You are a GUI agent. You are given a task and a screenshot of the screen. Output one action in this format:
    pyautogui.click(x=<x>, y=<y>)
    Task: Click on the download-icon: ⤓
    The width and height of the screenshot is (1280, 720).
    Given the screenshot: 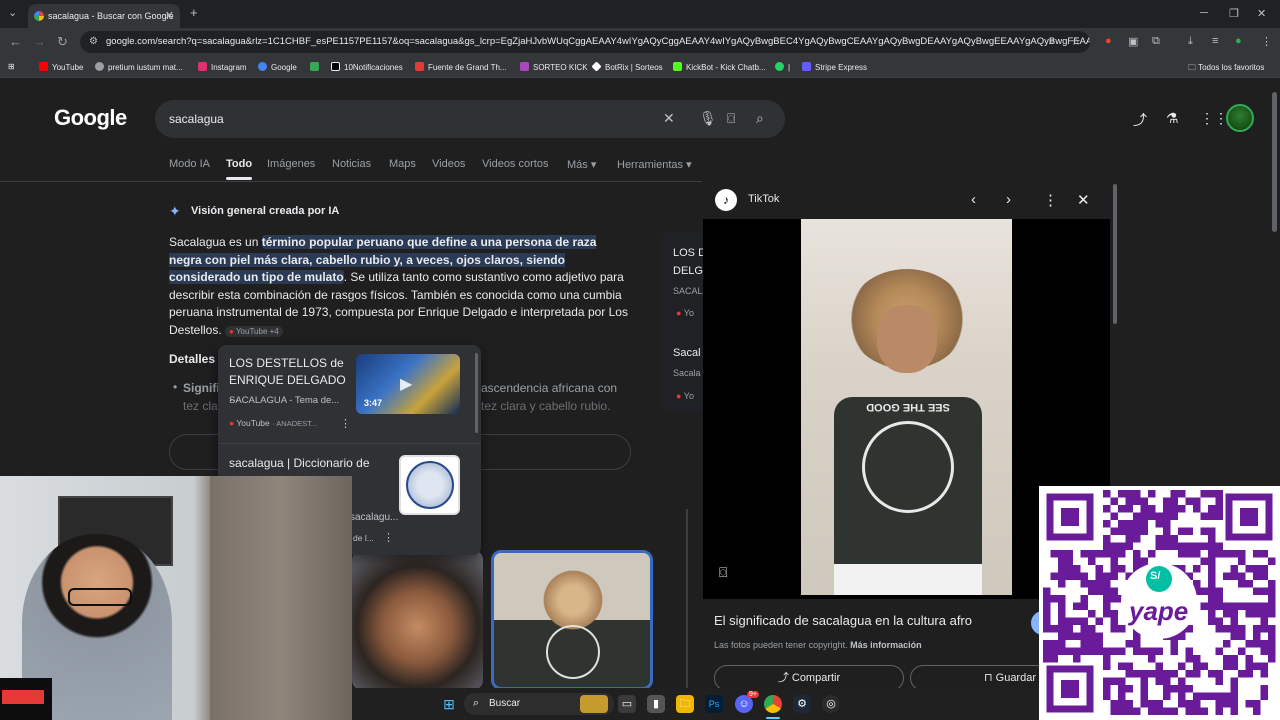 What is the action you would take?
    pyautogui.click(x=1190, y=41)
    